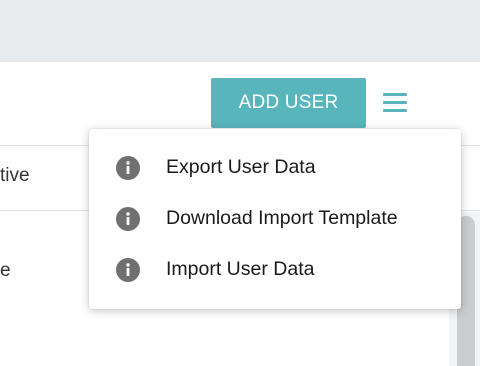 The image size is (480, 366). I want to click on menu-item-import-user-data: Import User Data, so click(275, 269).